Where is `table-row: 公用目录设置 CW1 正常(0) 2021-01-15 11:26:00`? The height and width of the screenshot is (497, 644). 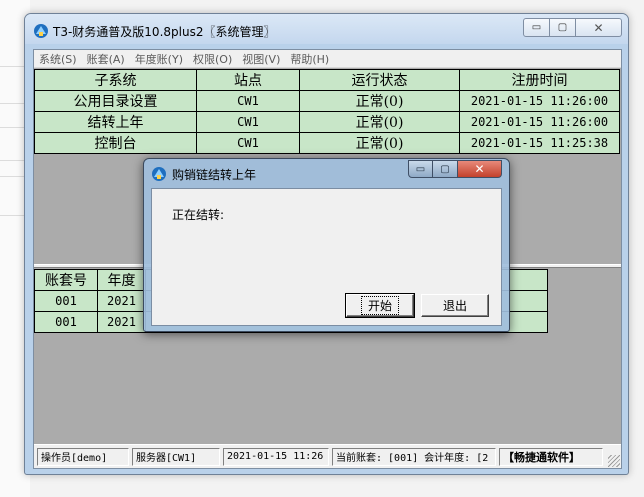
table-row: 公用目录设置 CW1 正常(0) 2021-01-15 11:26:00 is located at coordinates (327, 101).